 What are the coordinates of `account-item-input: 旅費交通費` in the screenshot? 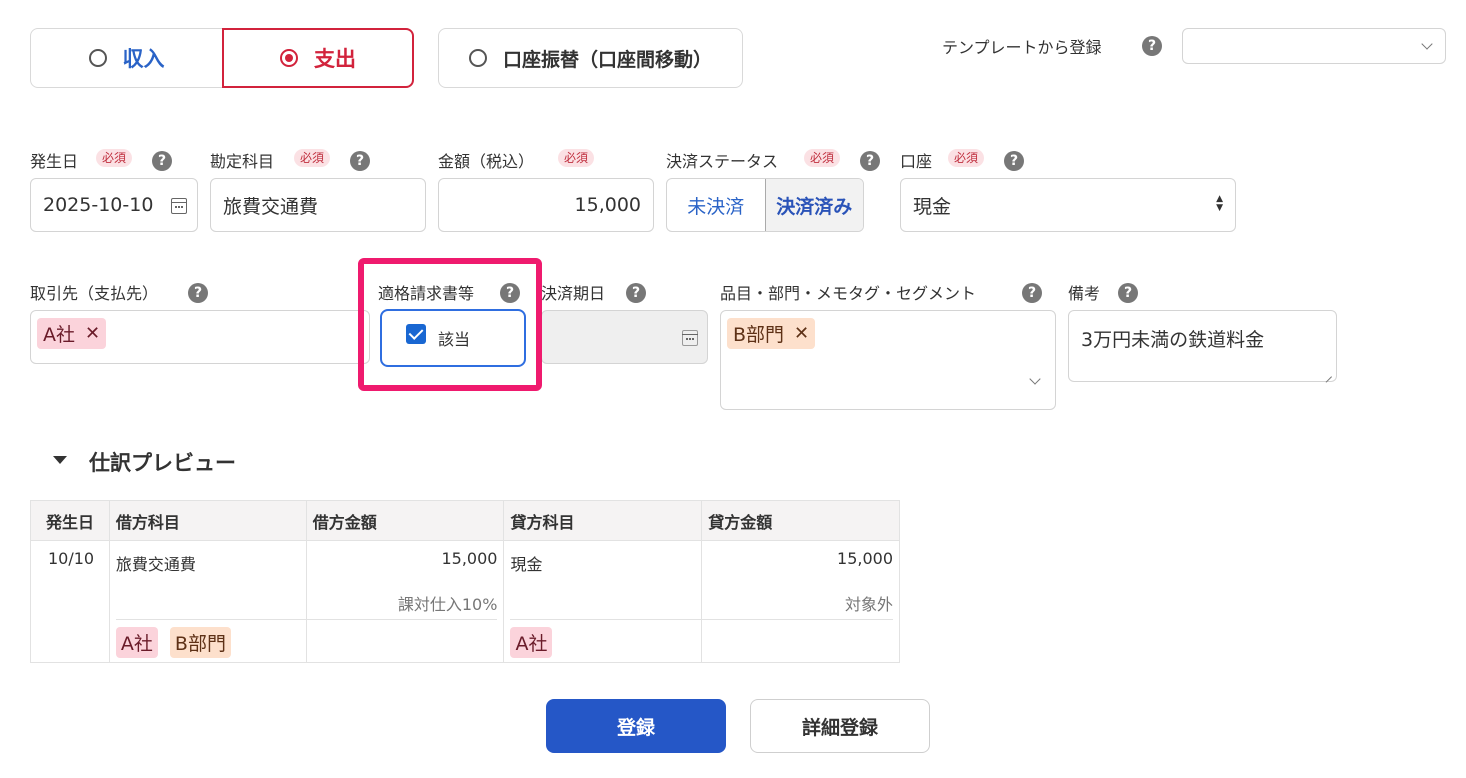 It's located at (318, 205).